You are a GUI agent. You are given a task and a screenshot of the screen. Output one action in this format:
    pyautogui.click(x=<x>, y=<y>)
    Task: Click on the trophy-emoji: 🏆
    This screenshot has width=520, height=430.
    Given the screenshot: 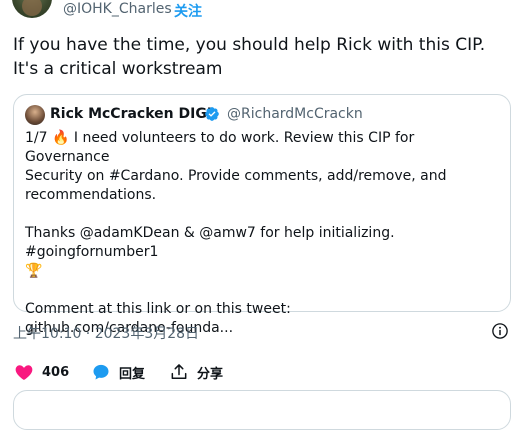 What is the action you would take?
    pyautogui.click(x=34, y=271)
    